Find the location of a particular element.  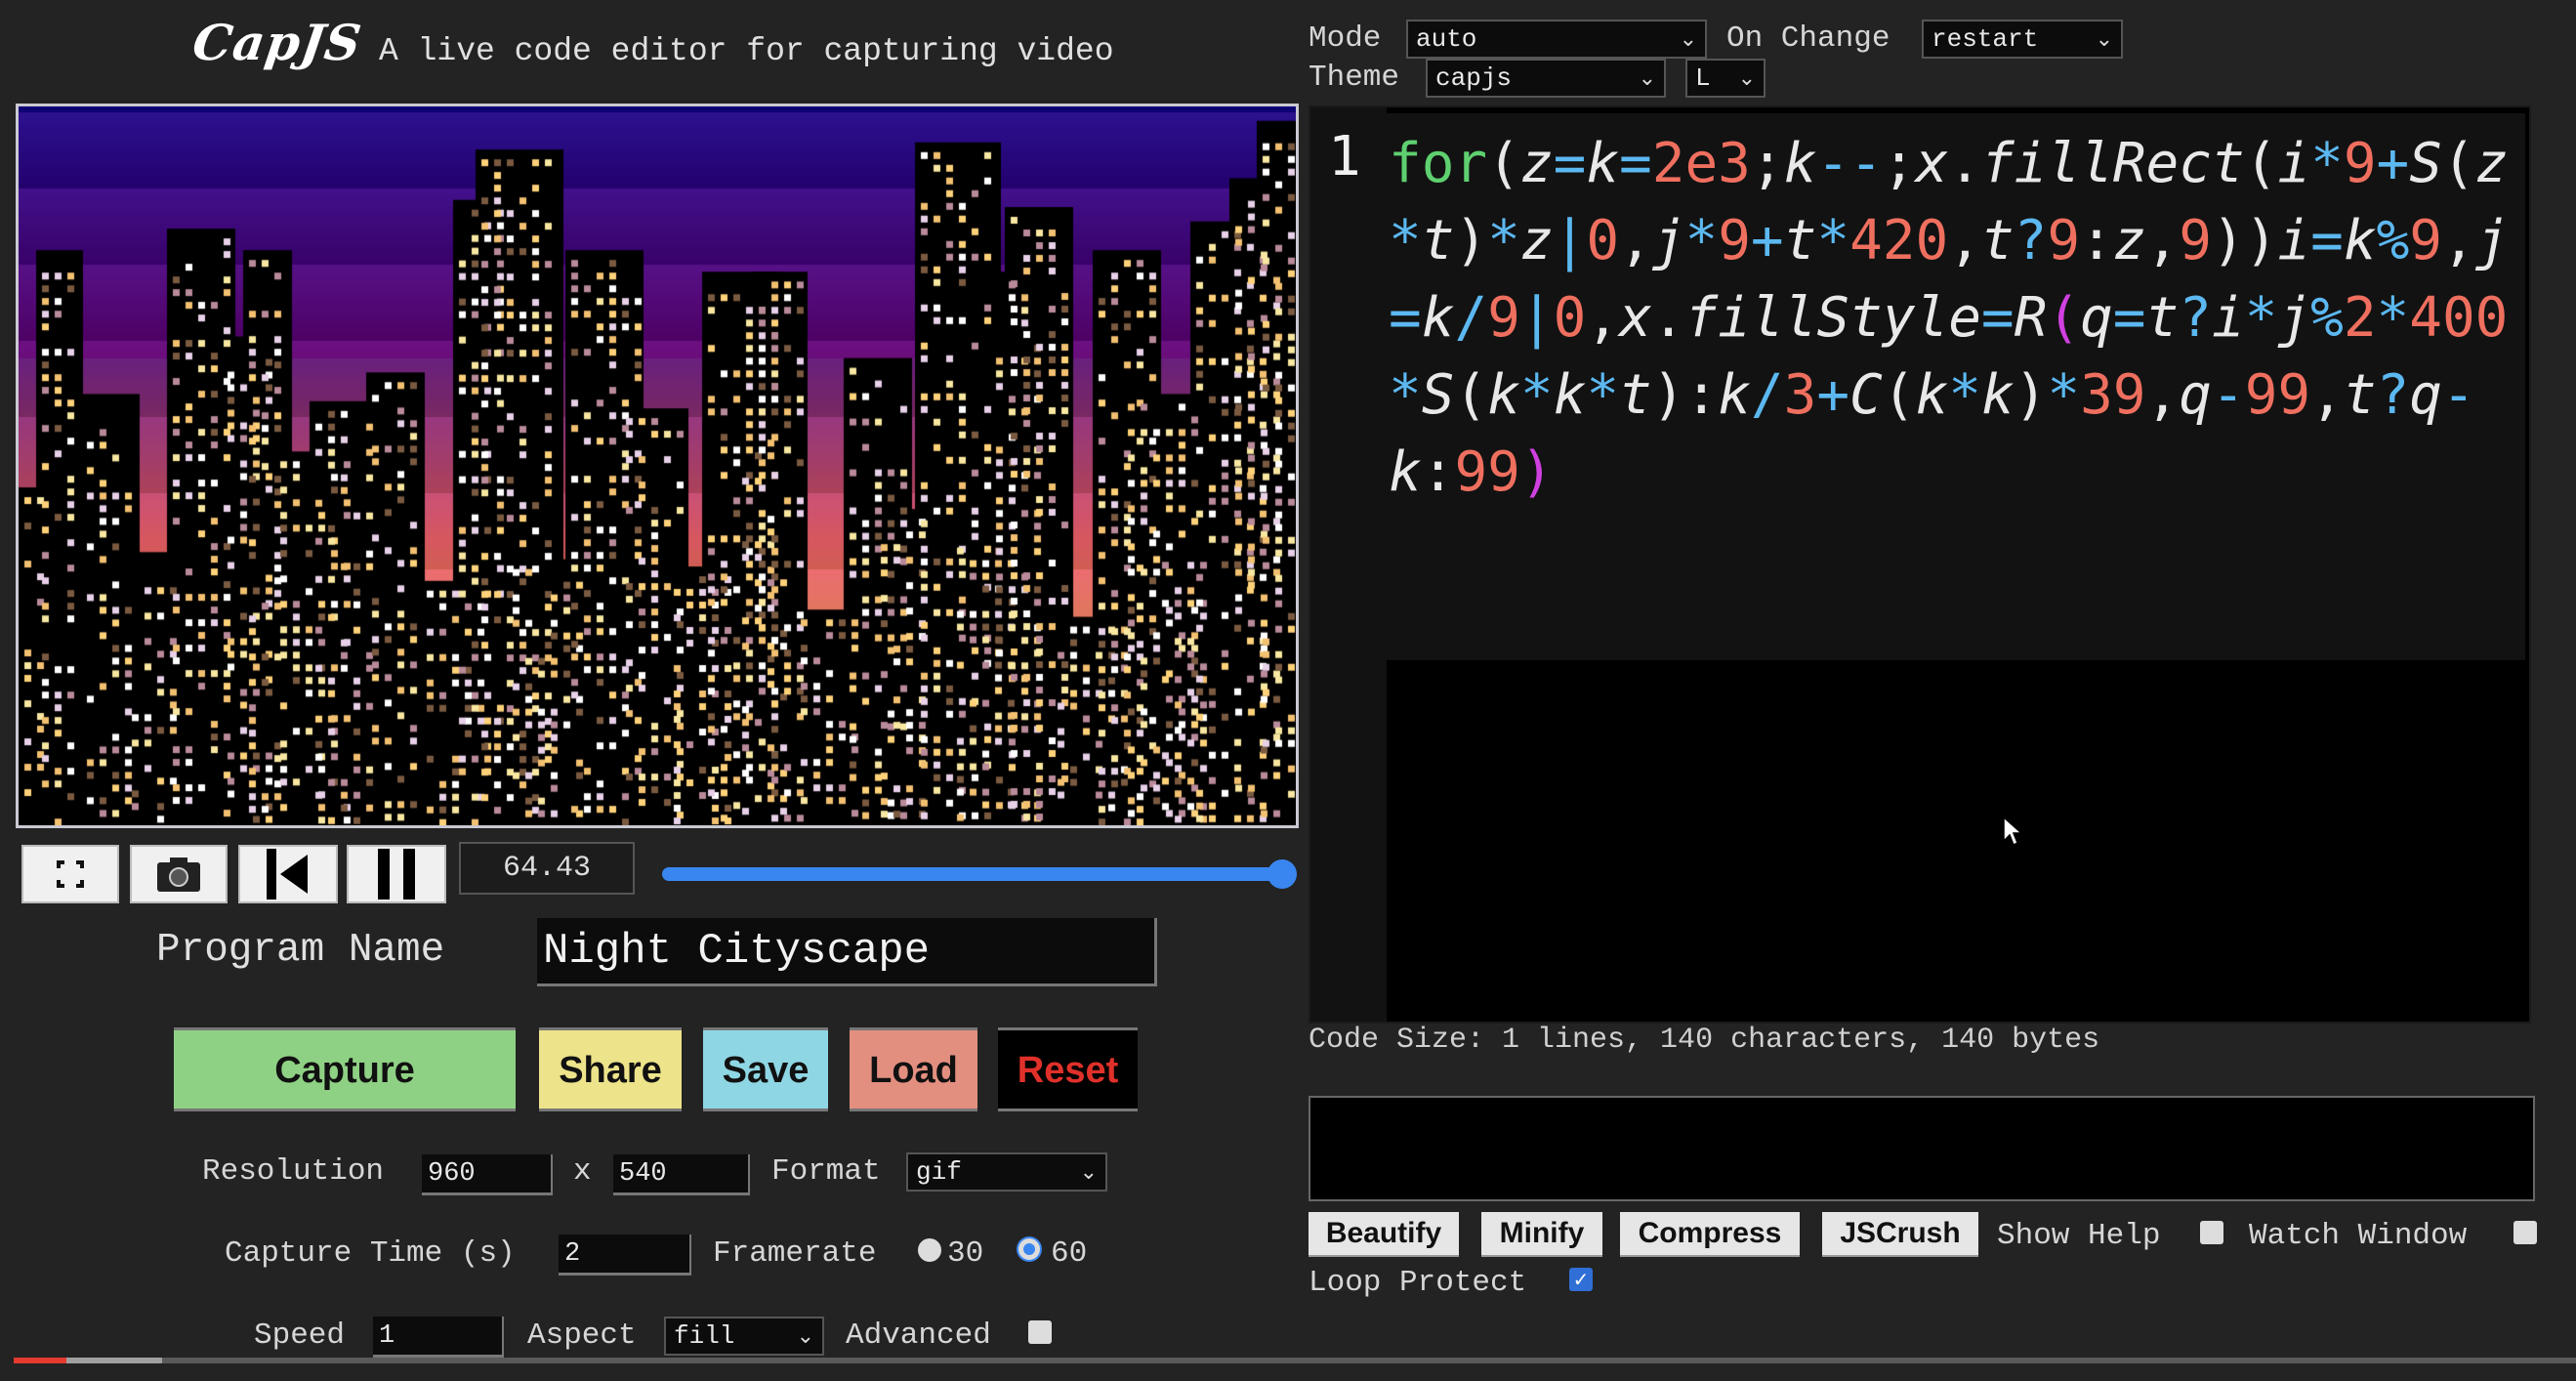

fullscreen-button is located at coordinates (70, 874).